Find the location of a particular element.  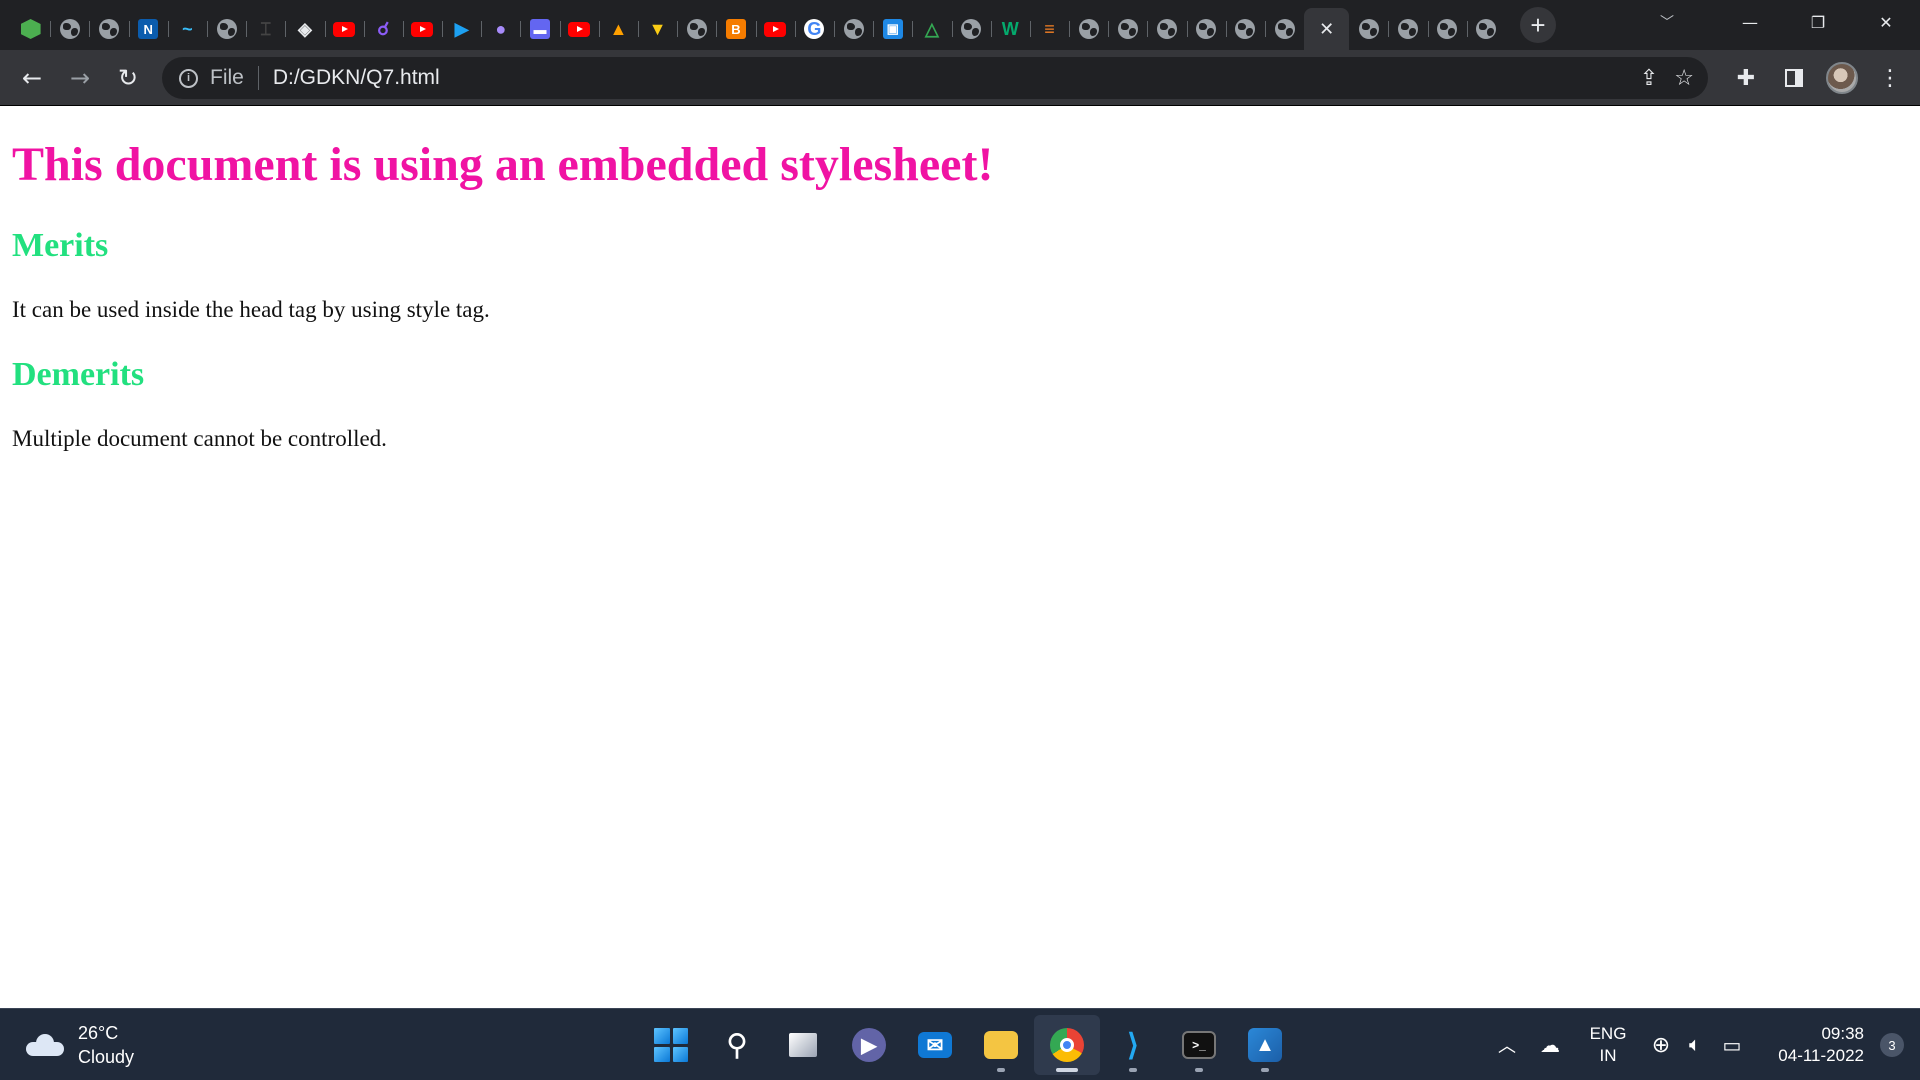

tab: ▬ is located at coordinates (539, 29).